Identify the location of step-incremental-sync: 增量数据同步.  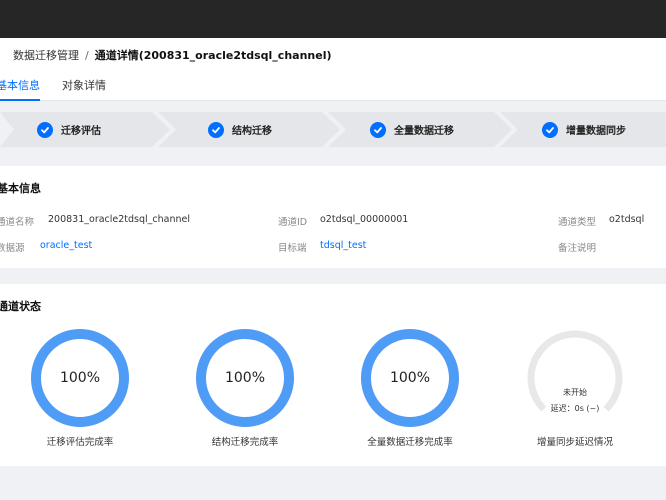
(584, 129).